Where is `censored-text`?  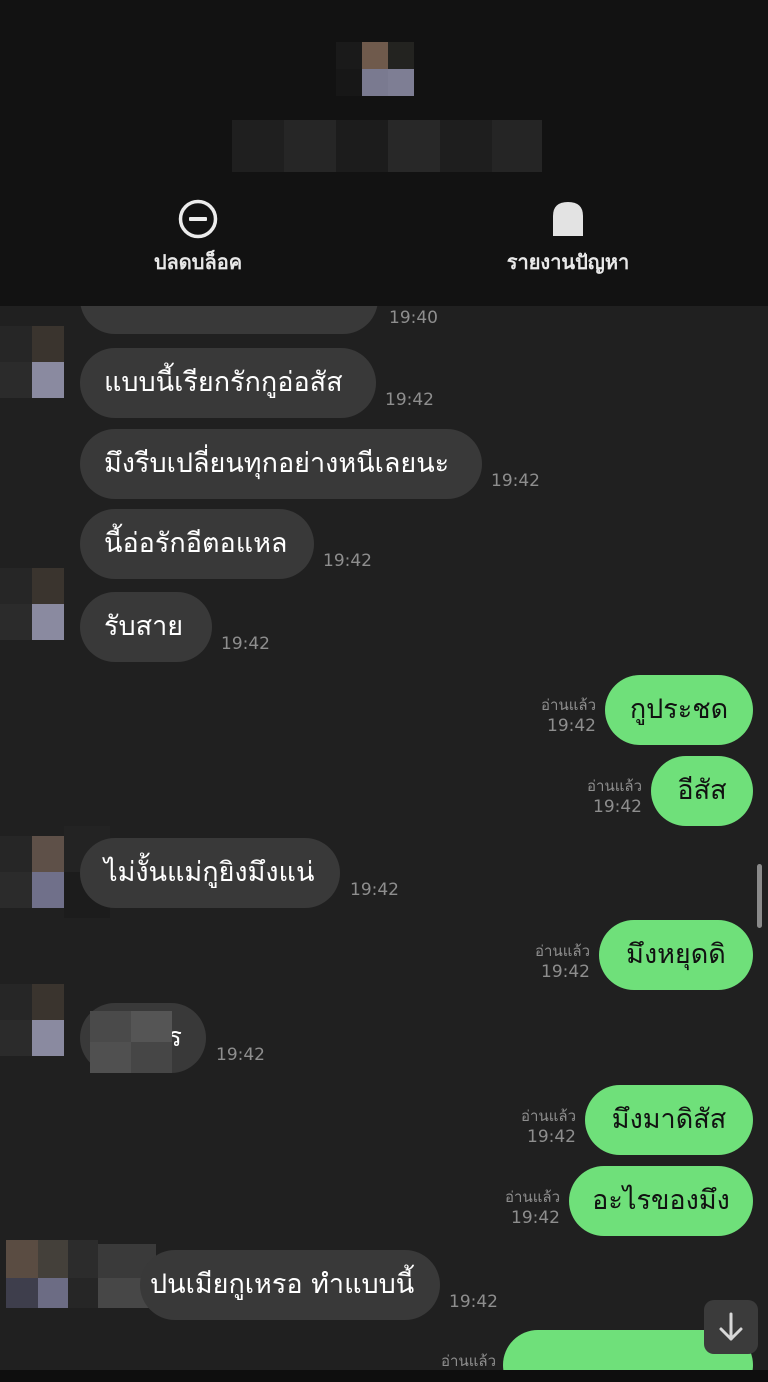 censored-text is located at coordinates (131, 1042).